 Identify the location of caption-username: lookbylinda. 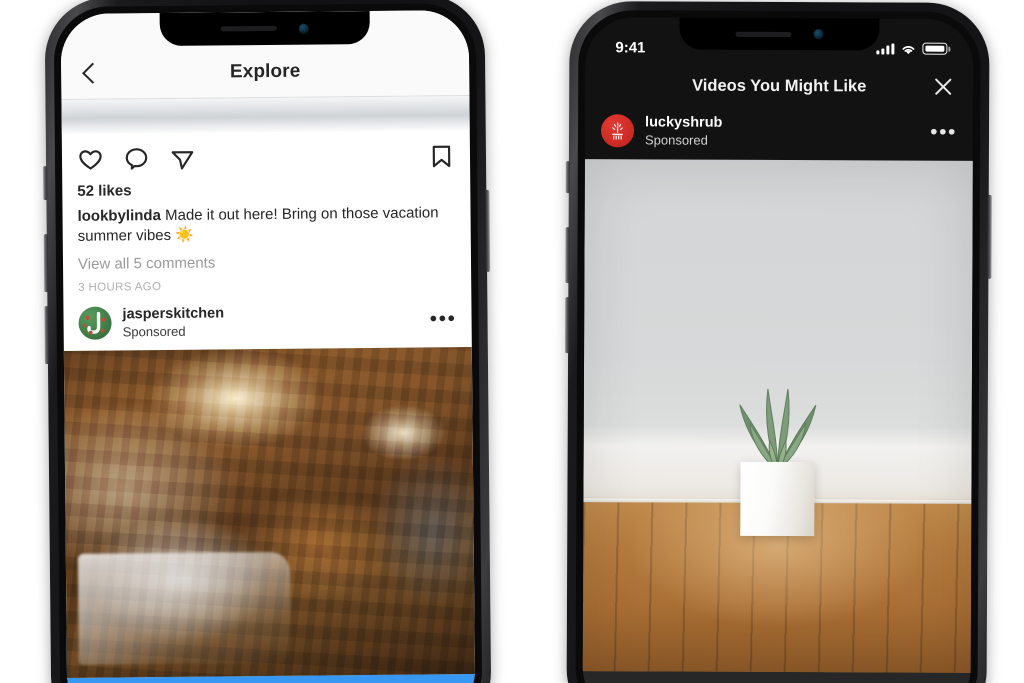
(119, 216).